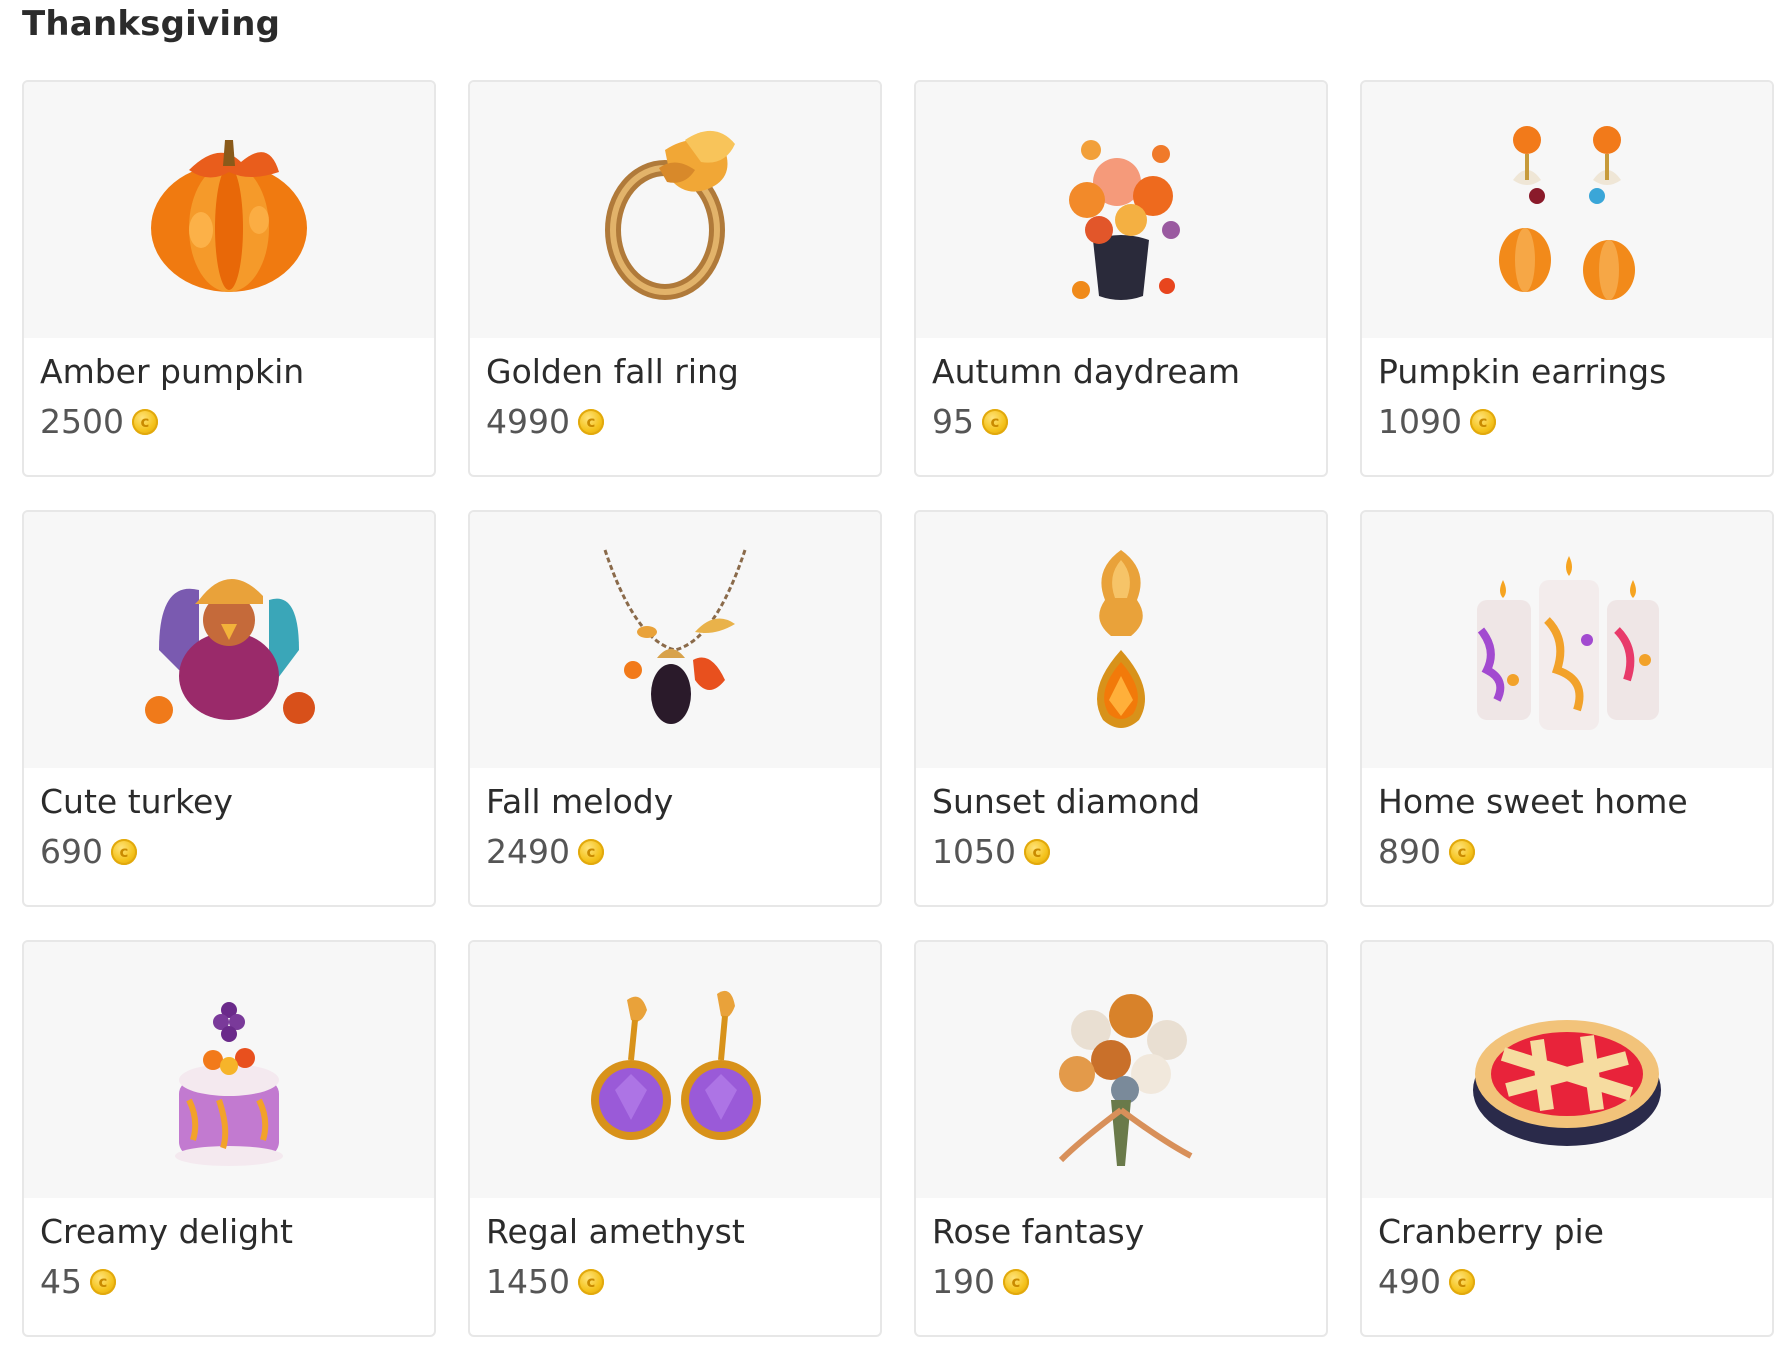 The image size is (1788, 1352). I want to click on pumpkin-earrings-image, so click(1567, 210).